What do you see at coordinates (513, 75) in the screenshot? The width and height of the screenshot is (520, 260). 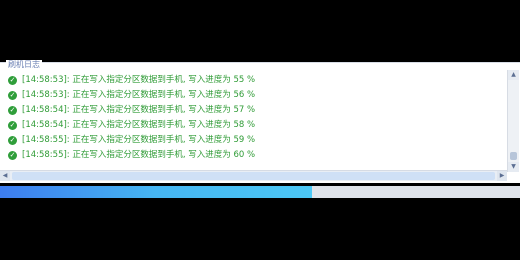 I see `scroll-up-arrow-icon: ▲` at bounding box center [513, 75].